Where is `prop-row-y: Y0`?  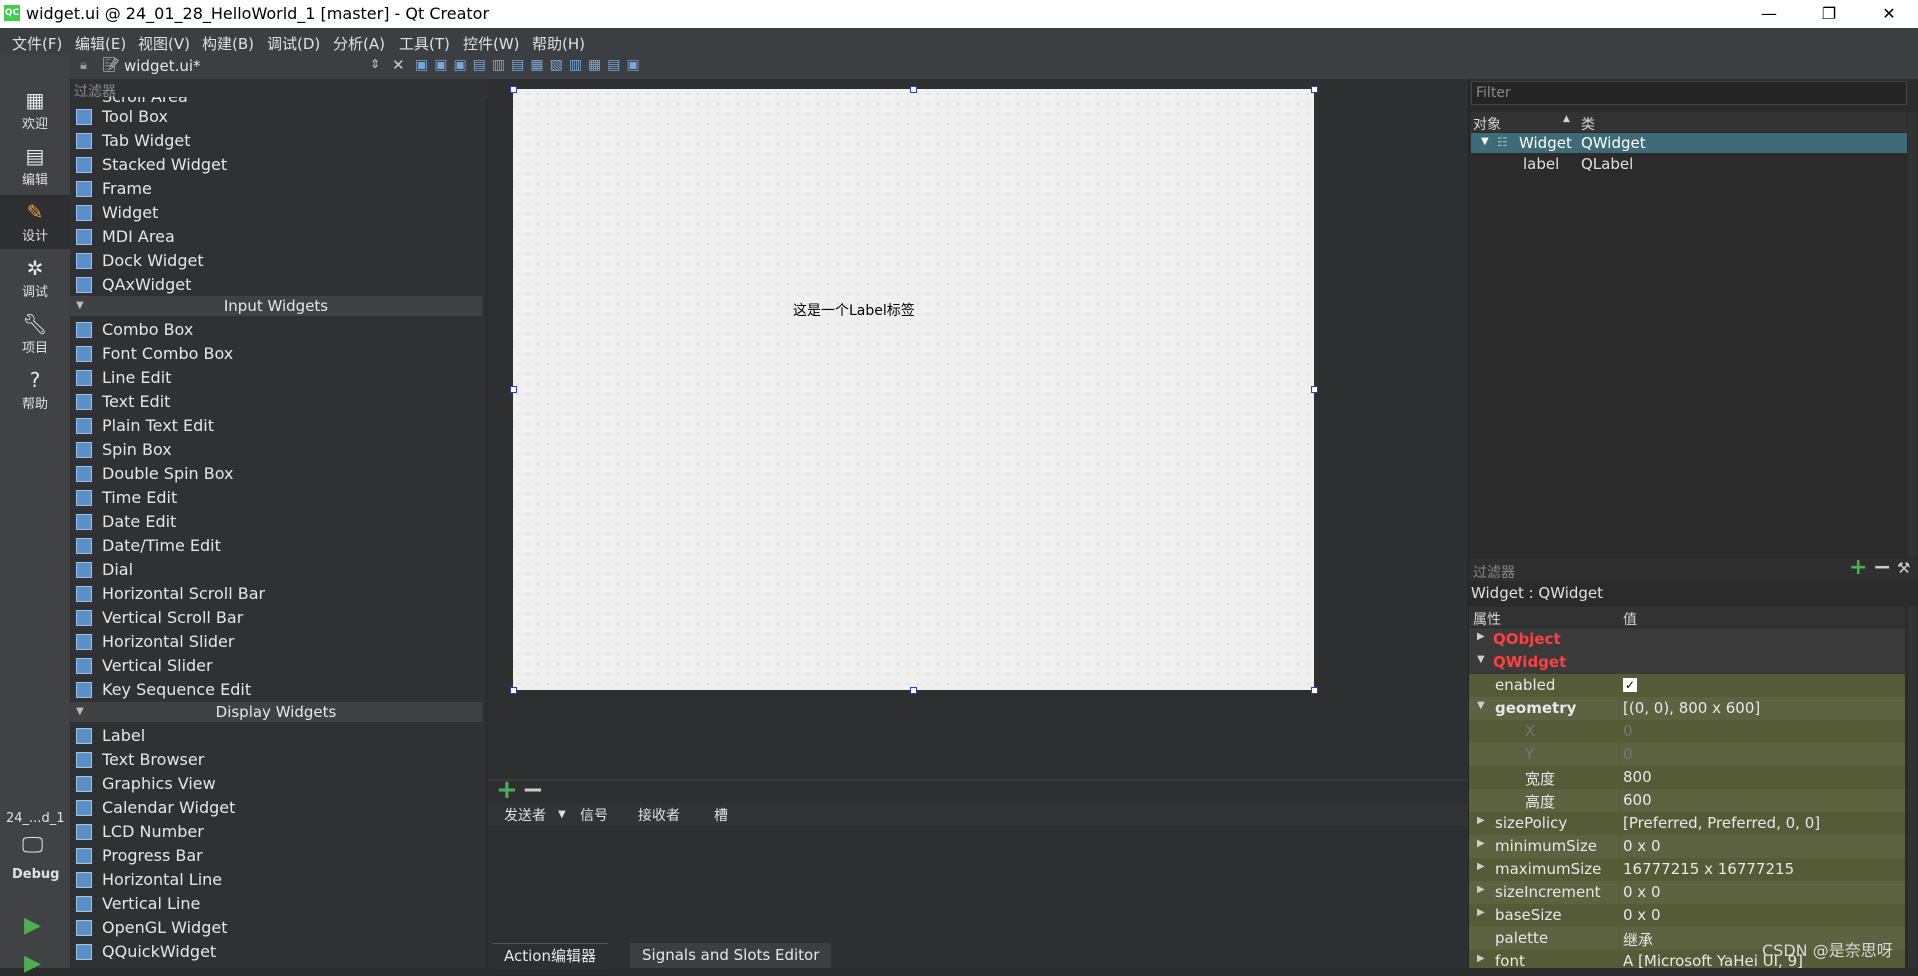 prop-row-y: Y0 is located at coordinates (1687, 754).